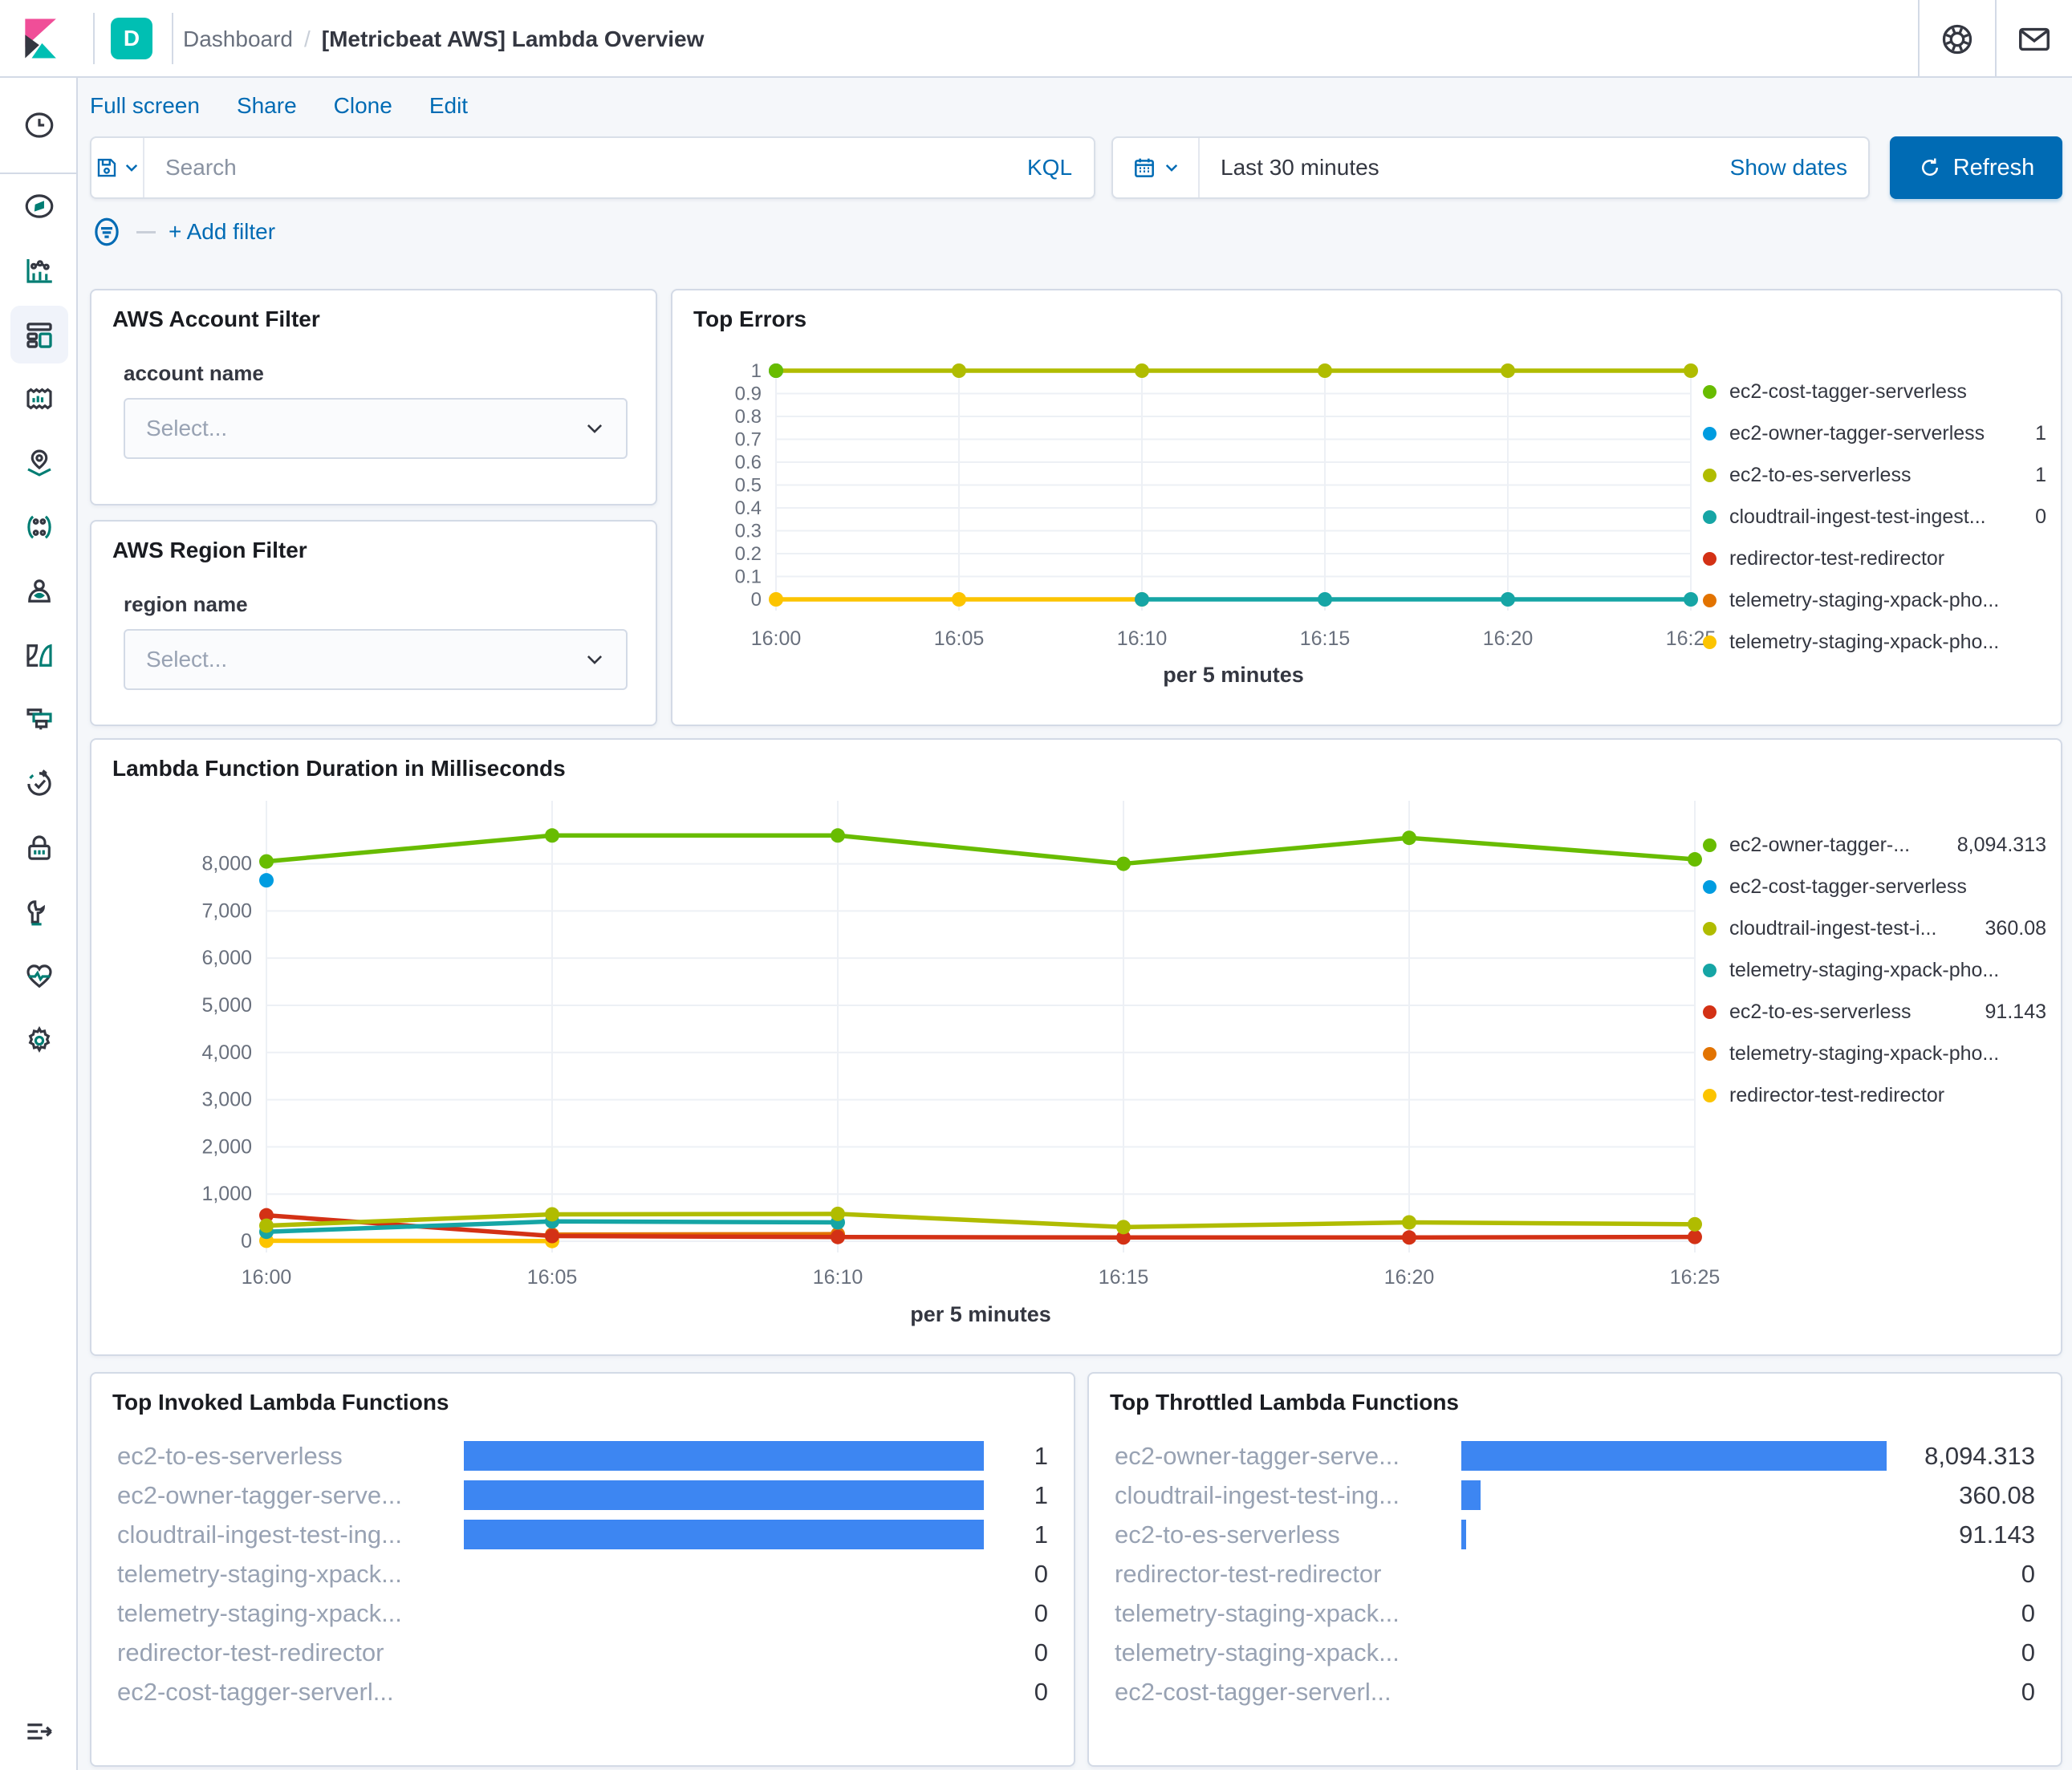 This screenshot has width=2072, height=1770. What do you see at coordinates (575, 167) in the screenshot?
I see `search-input` at bounding box center [575, 167].